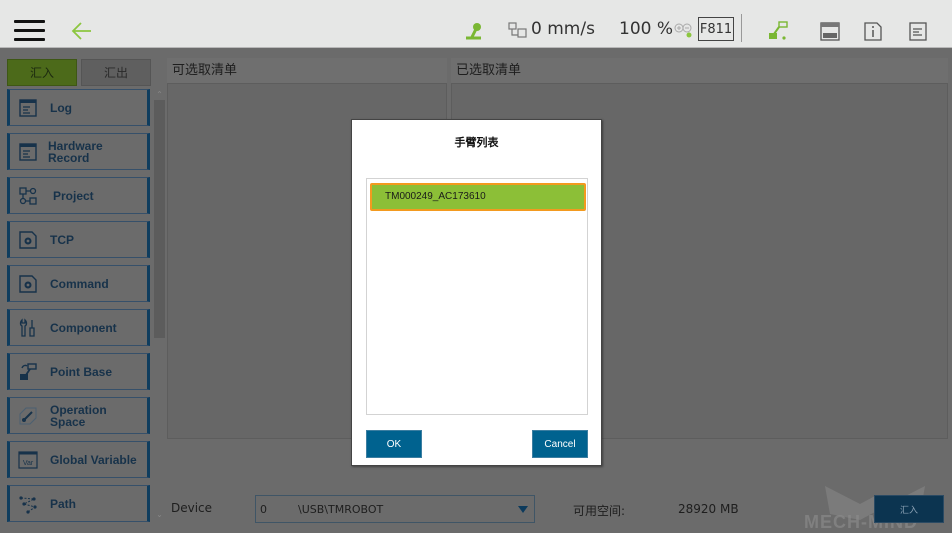 The width and height of the screenshot is (952, 533). Describe the element at coordinates (560, 444) in the screenshot. I see `cancel-button: Cancel` at that location.